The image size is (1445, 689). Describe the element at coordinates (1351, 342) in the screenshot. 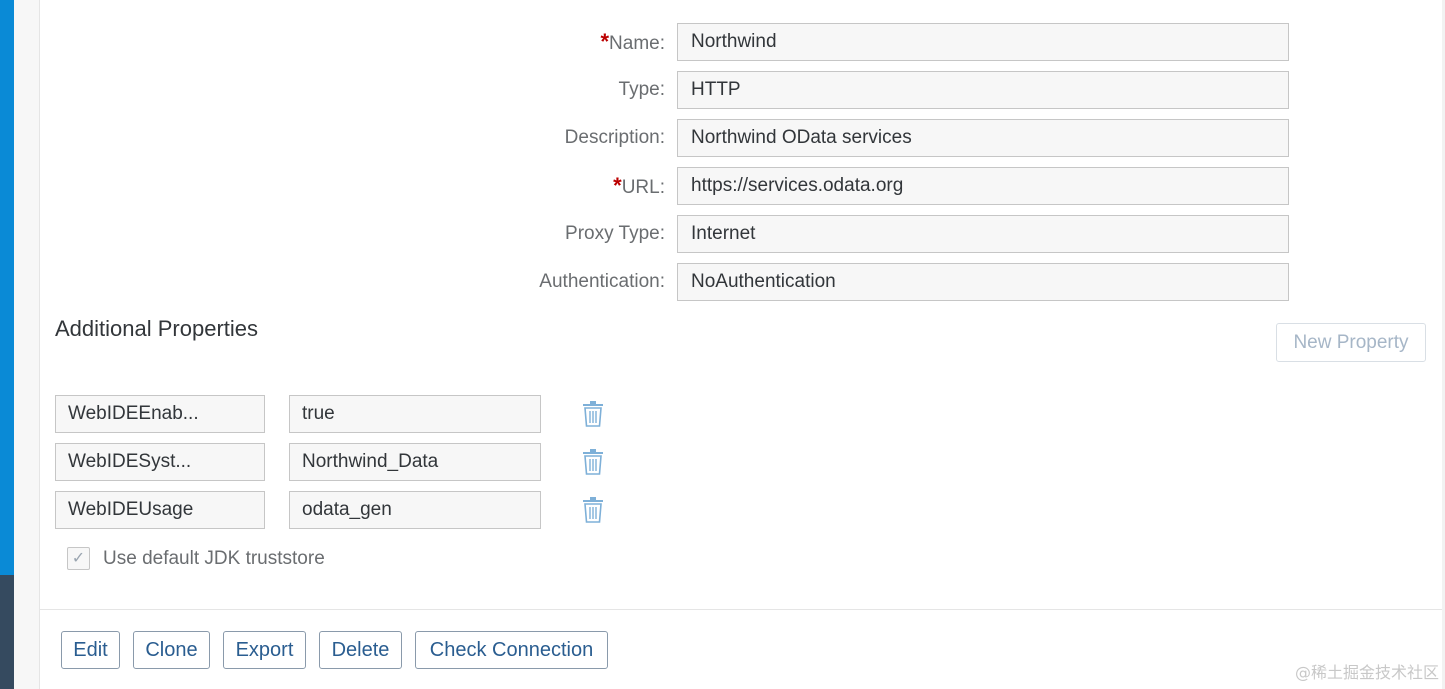

I see `new-property-button: New Property` at that location.